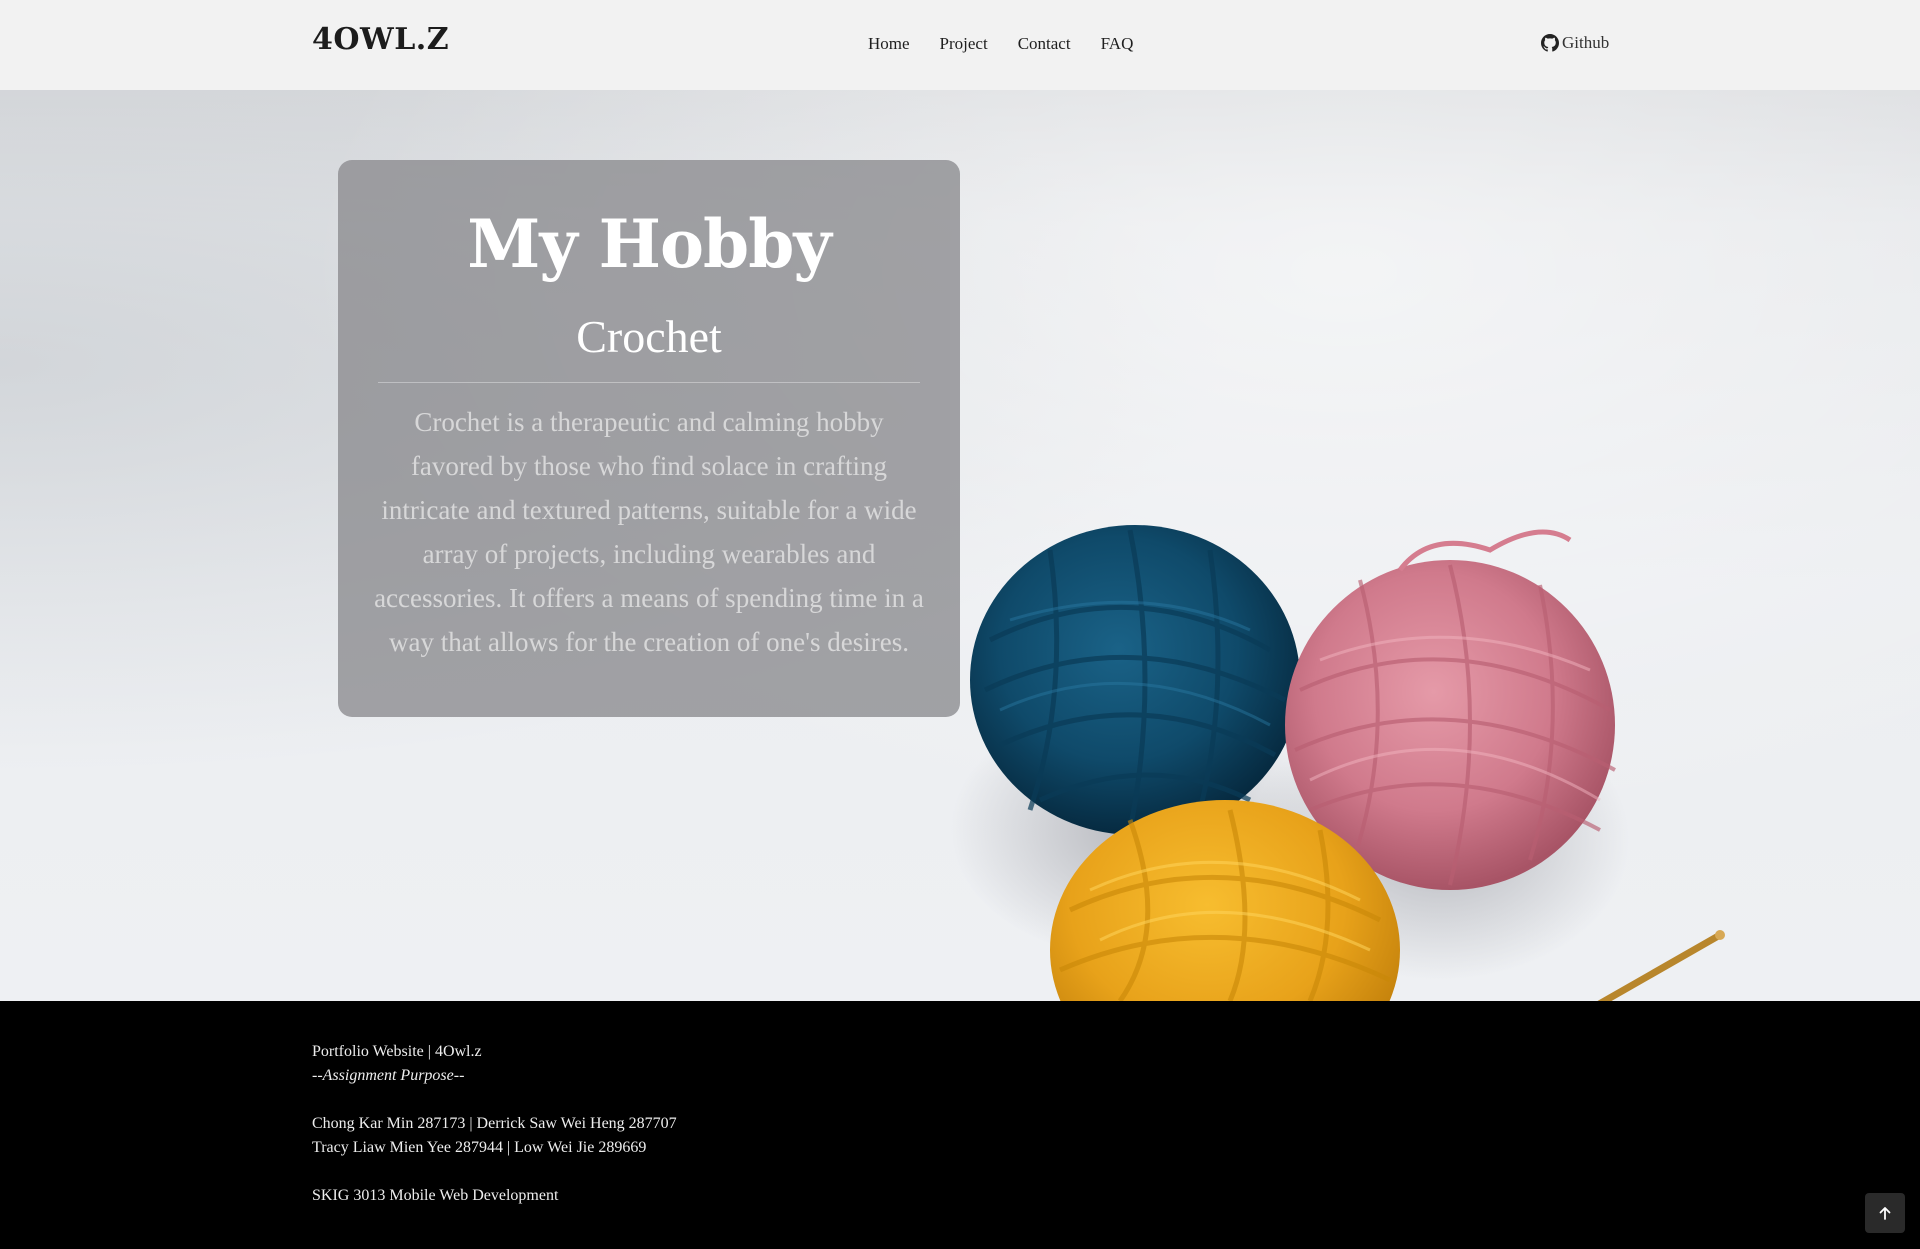 Image resolution: width=1920 pixels, height=1249 pixels. What do you see at coordinates (1586, 42) in the screenshot?
I see `github-label: Github` at bounding box center [1586, 42].